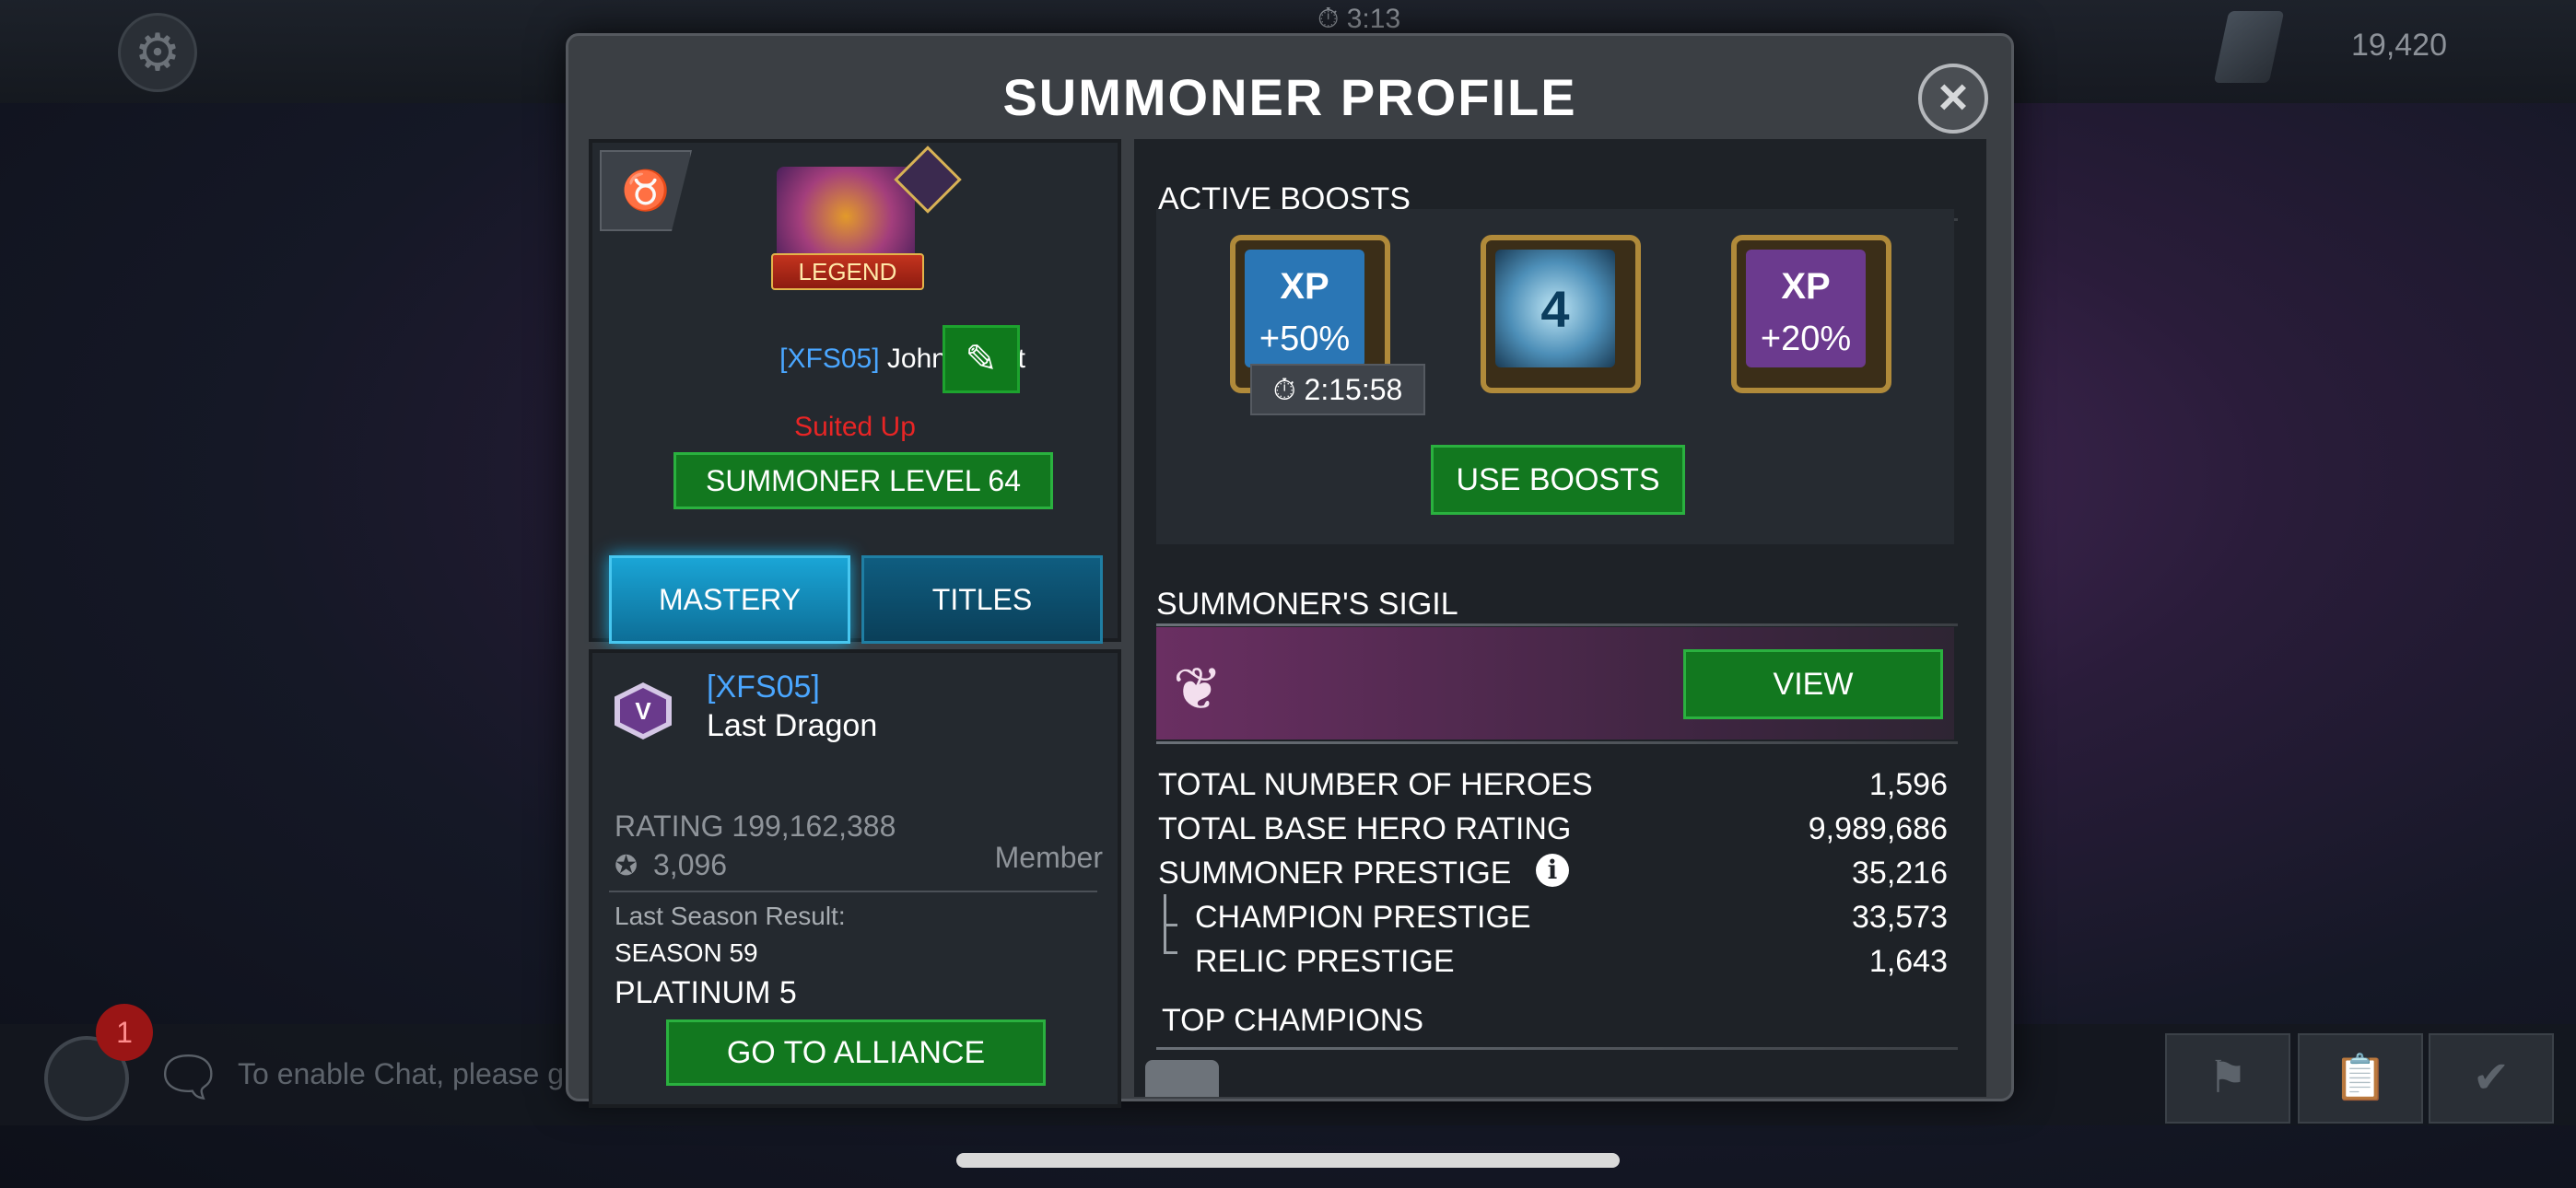 Image resolution: width=2576 pixels, height=1188 pixels. Describe the element at coordinates (188, 1077) in the screenshot. I see `chat-bubble-icon: 🗨` at that location.